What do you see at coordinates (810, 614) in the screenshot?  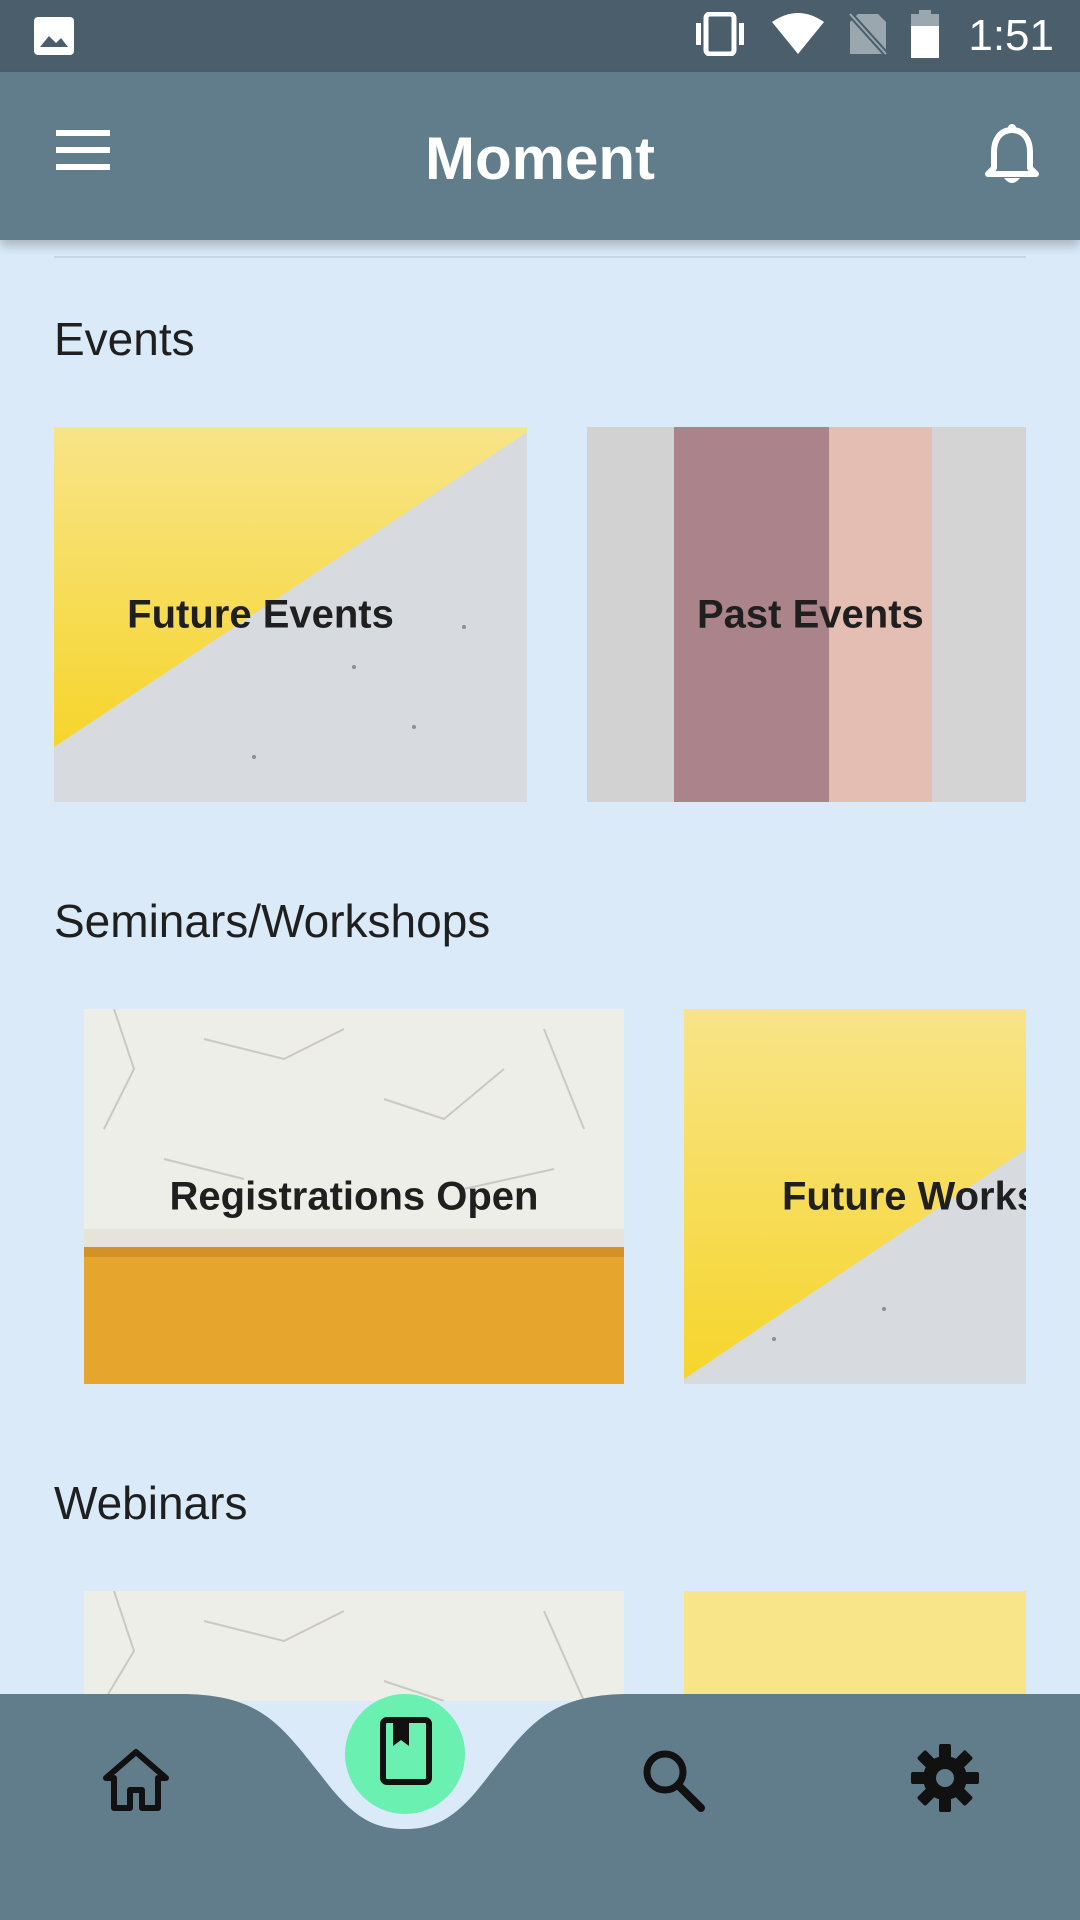 I see `card-label: Past Events` at bounding box center [810, 614].